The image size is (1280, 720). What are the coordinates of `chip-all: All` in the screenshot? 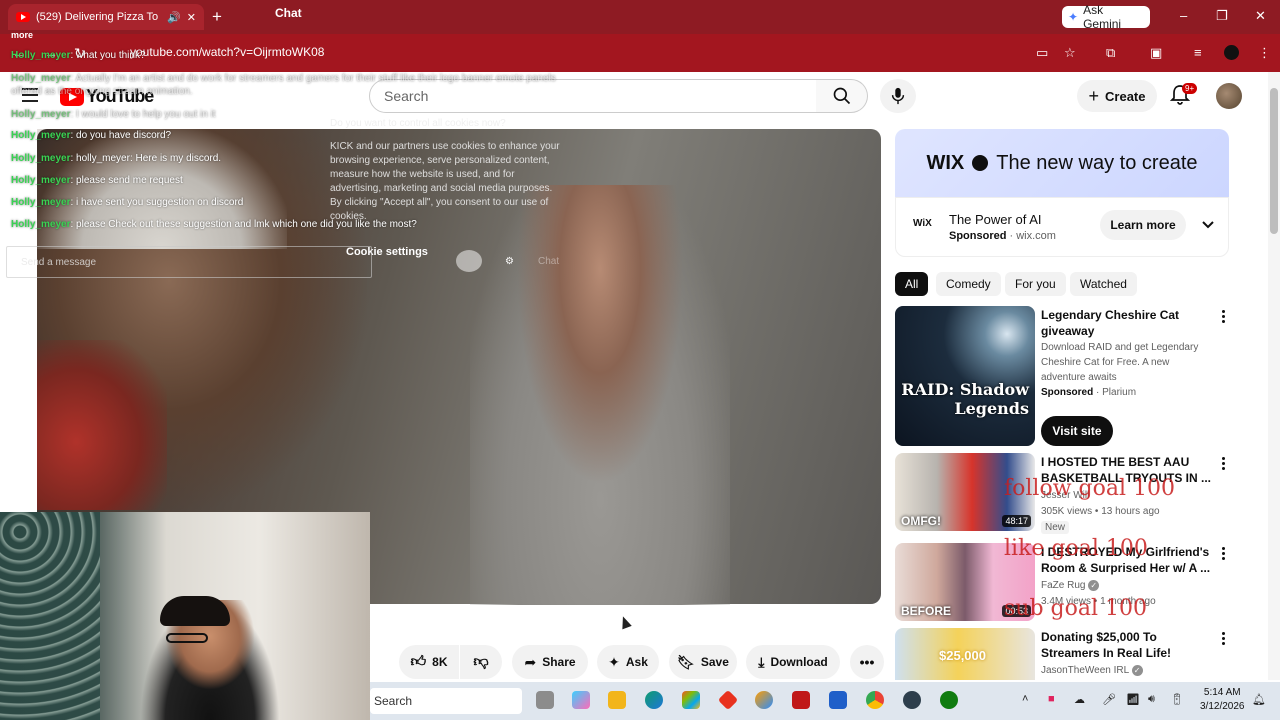 It's located at (912, 284).